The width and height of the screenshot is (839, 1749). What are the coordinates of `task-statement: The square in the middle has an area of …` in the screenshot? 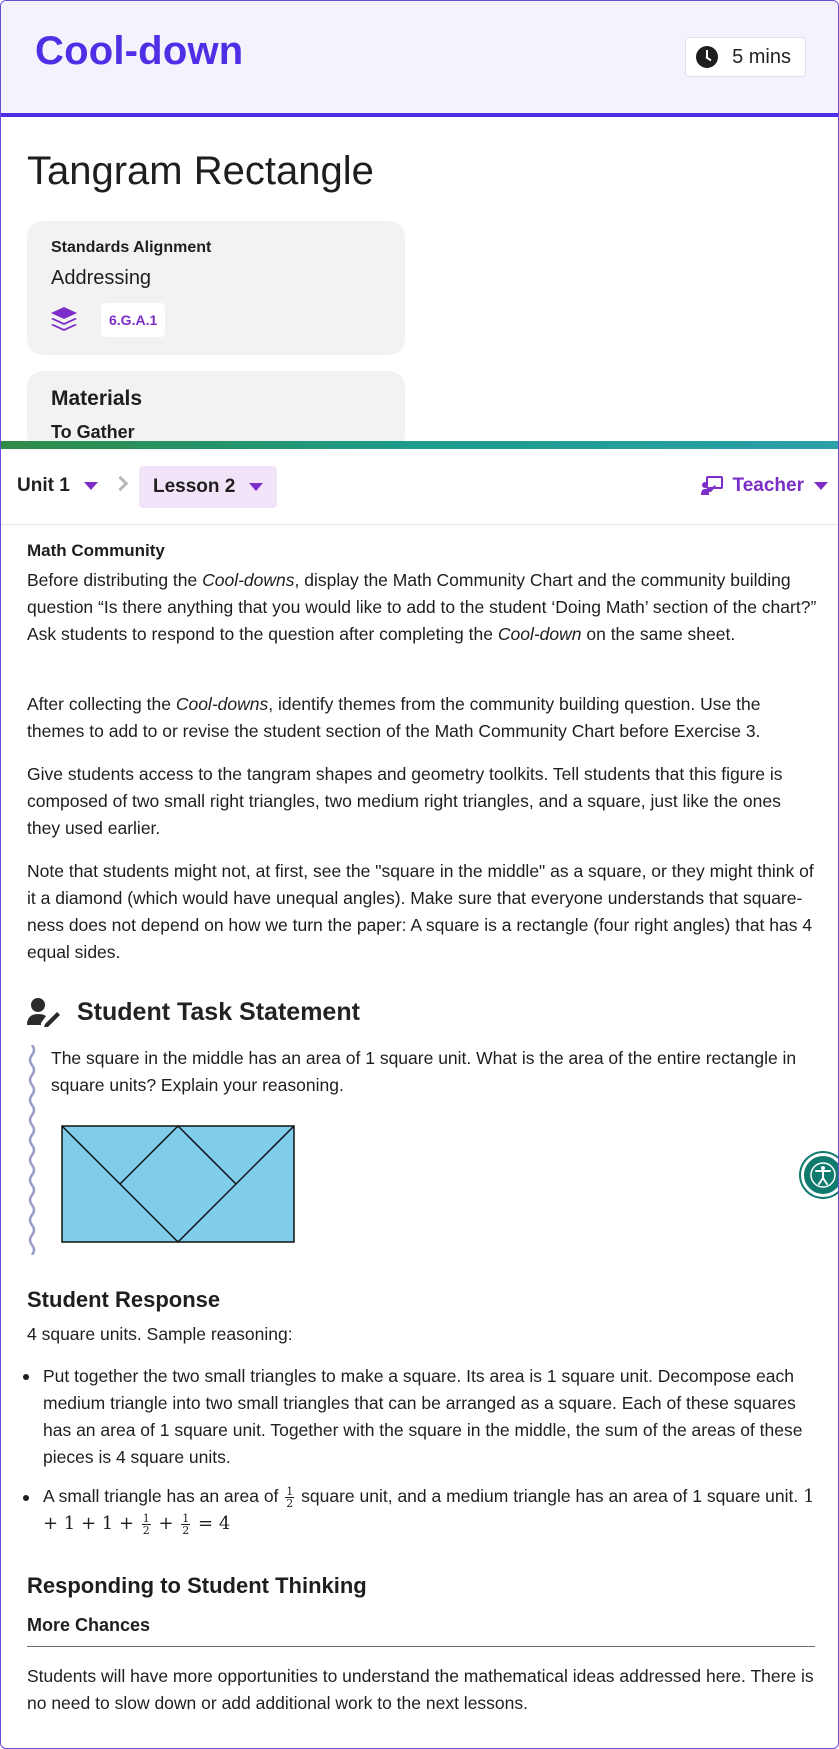 It's located at (422, 1150).